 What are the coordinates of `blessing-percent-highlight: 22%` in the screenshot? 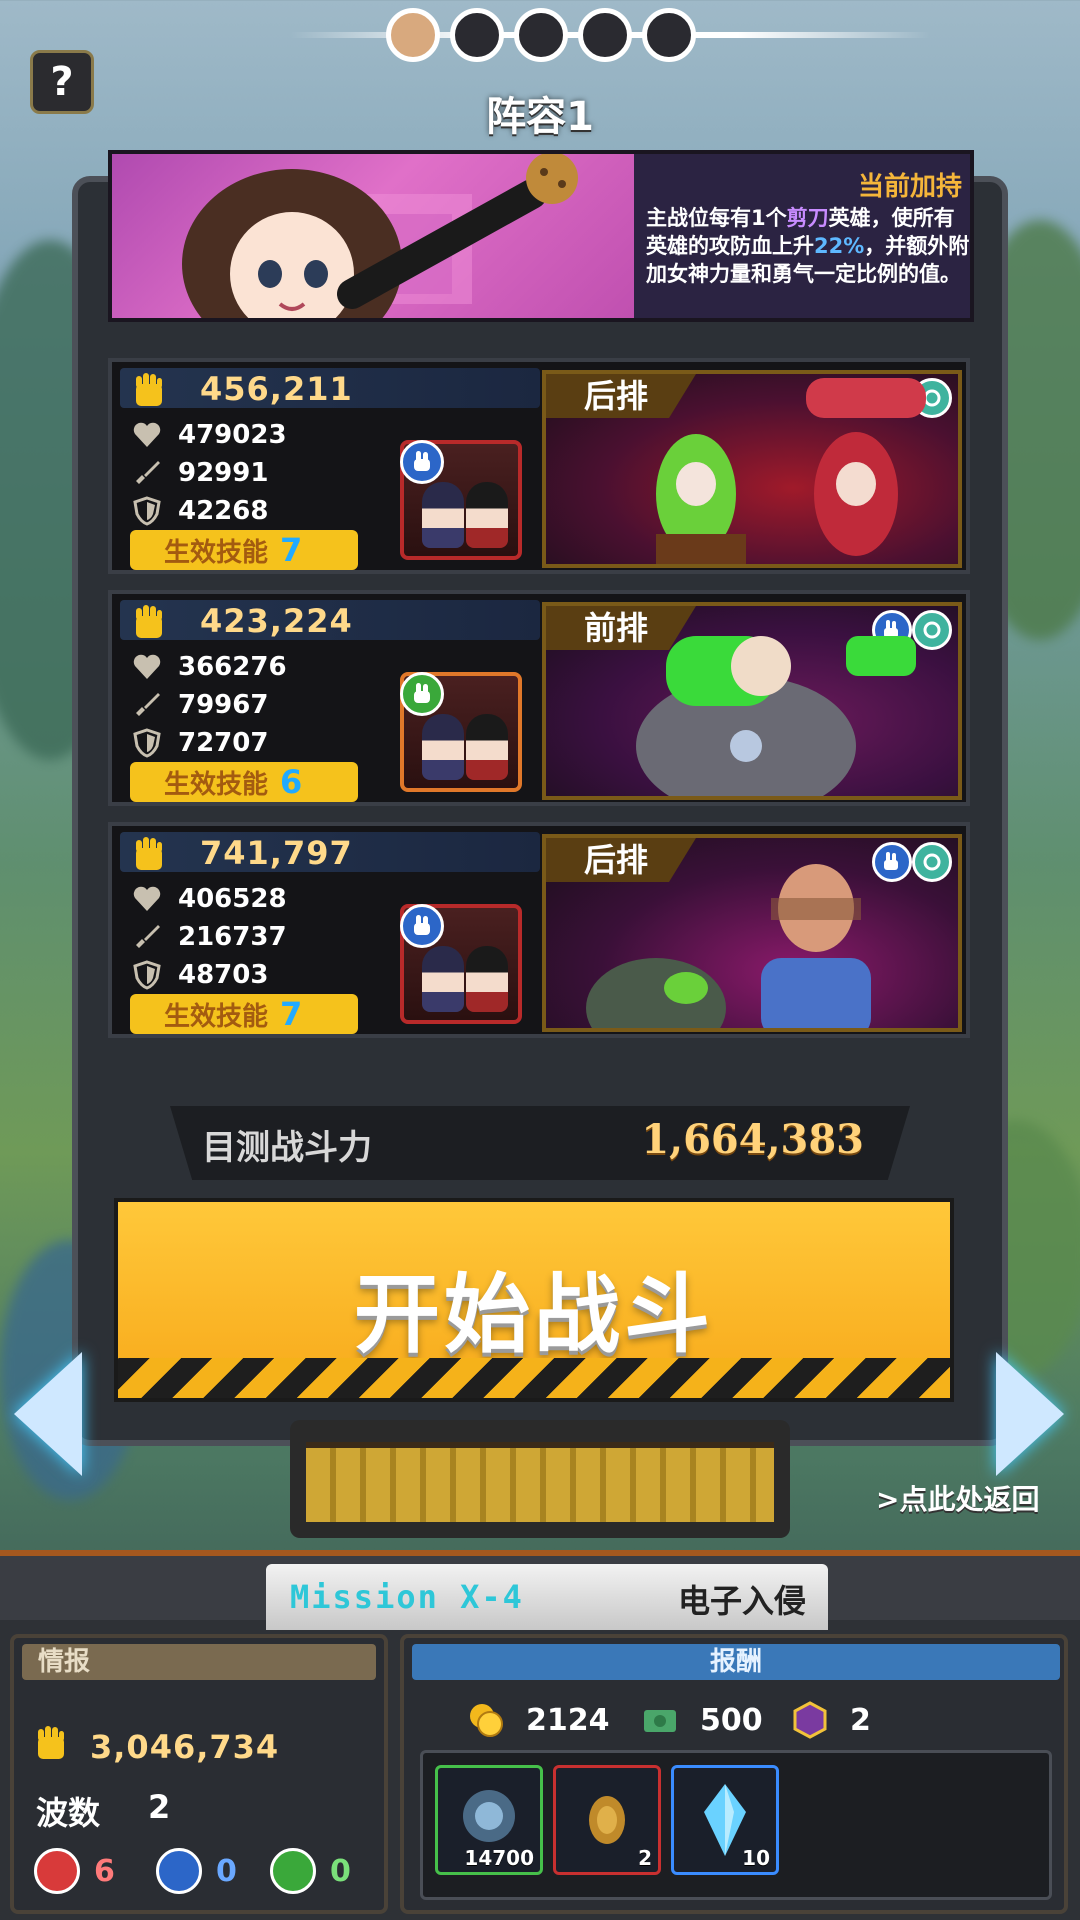 It's located at (839, 246).